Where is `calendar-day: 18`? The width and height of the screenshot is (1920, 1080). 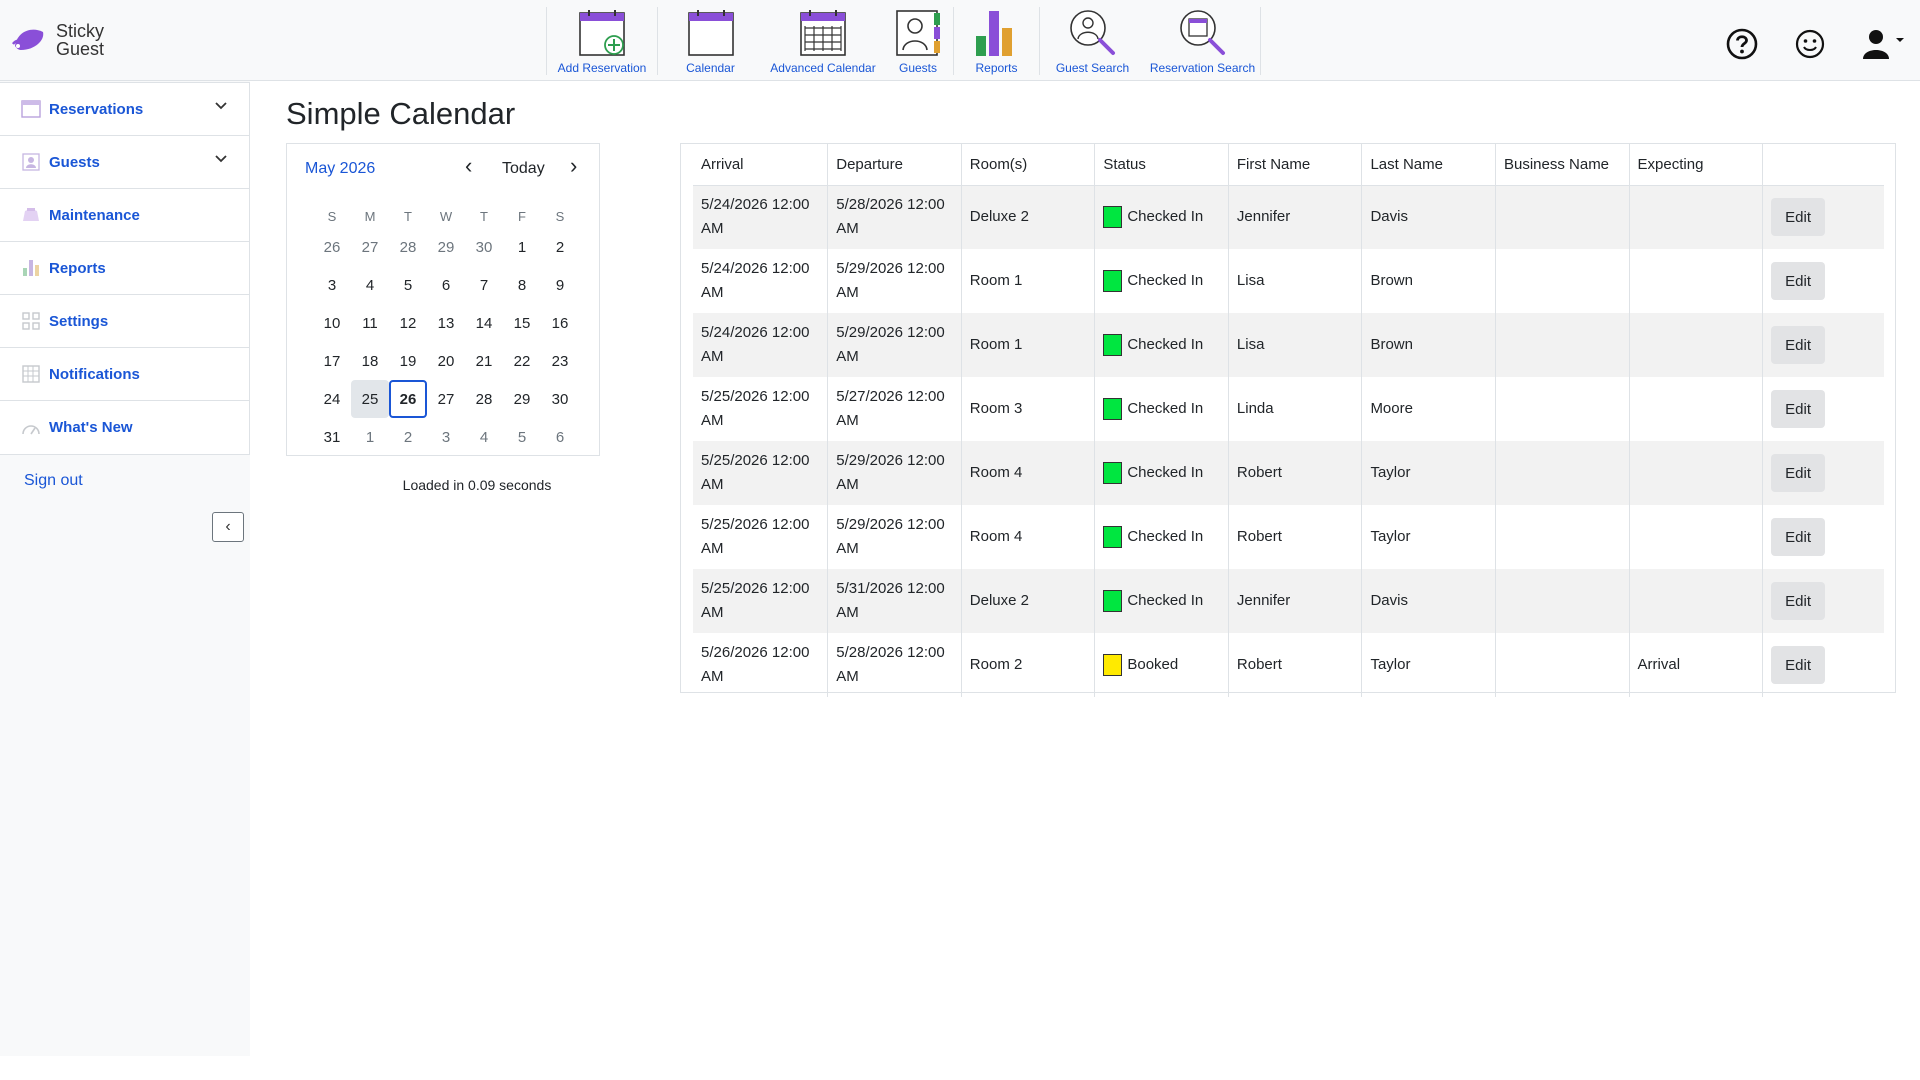 calendar-day: 18 is located at coordinates (370, 361).